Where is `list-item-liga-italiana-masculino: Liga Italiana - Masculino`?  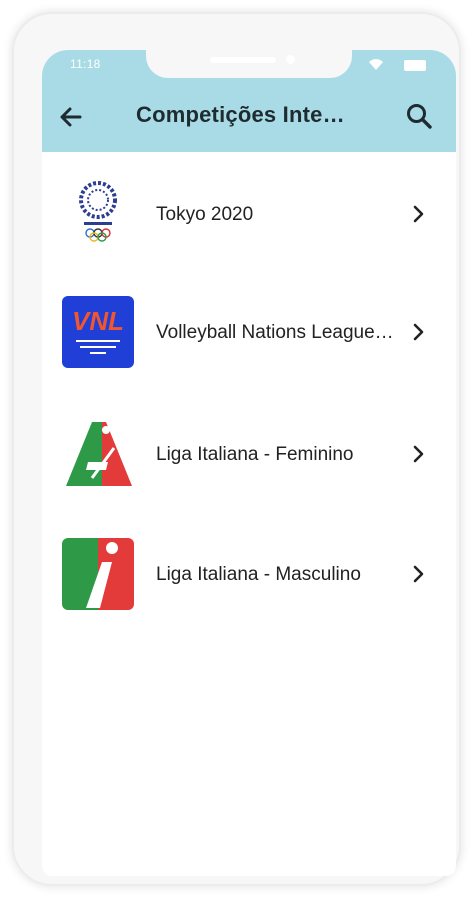
list-item-liga-italiana-masculino: Liga Italiana - Masculino is located at coordinates (249, 571).